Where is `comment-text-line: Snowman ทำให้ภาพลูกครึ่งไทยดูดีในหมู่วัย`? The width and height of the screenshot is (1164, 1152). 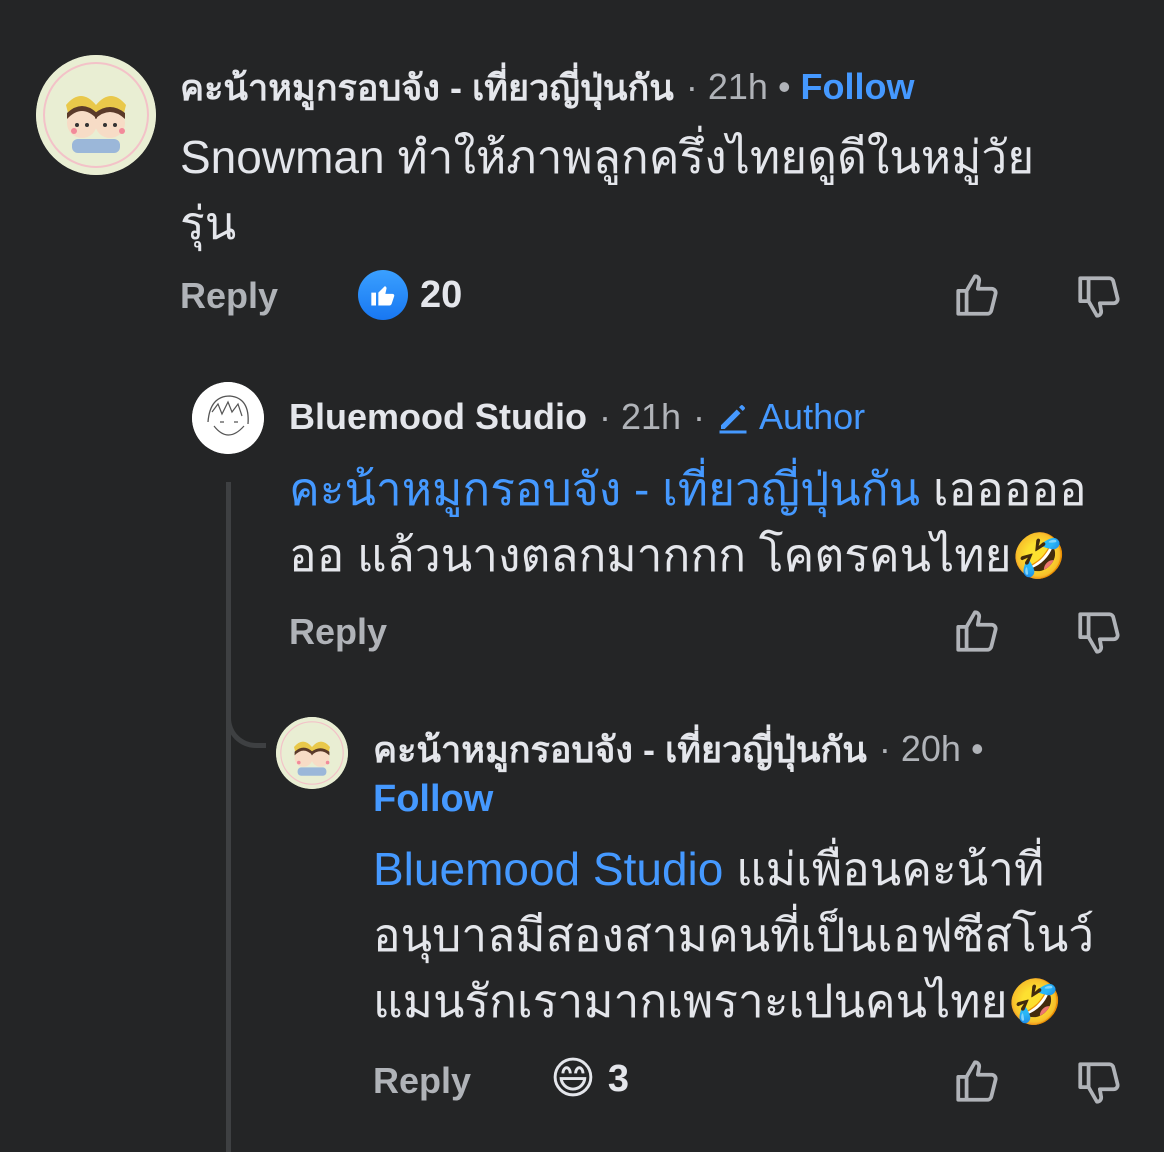
comment-text-line: Snowman ทำให้ภาพลูกครึ่งไทยดูดีในหมู่วัย is located at coordinates (607, 157).